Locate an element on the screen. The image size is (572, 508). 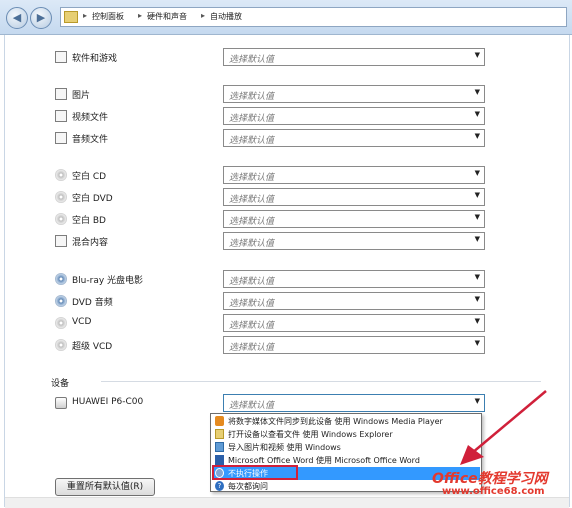
option-label: 将数字媒体文件同步到此设备 使用 Windows Media Player is located at coordinates (335, 421).